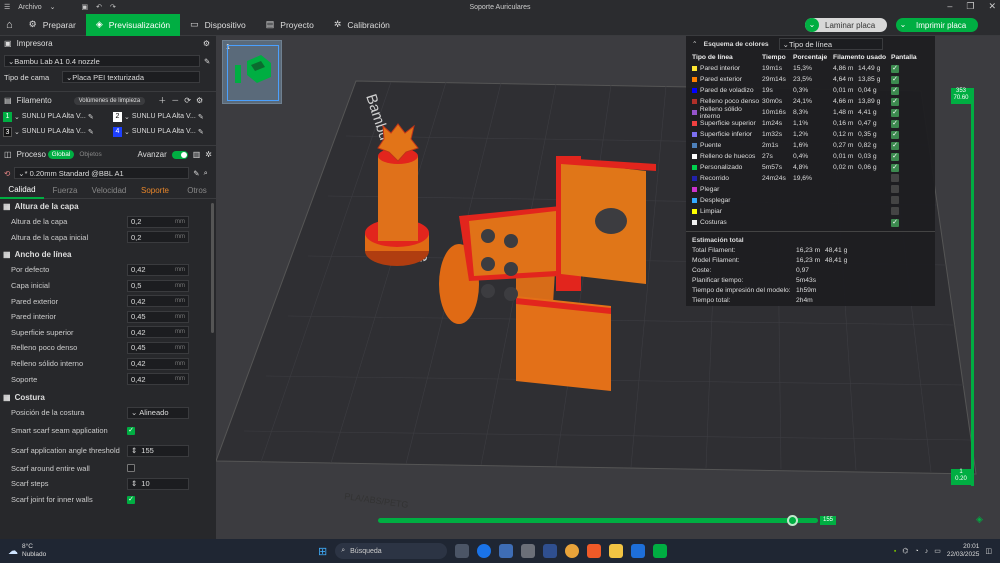 The image size is (1000, 563). What do you see at coordinates (155, 190) in the screenshot?
I see `subtab-support: Soporte` at bounding box center [155, 190].